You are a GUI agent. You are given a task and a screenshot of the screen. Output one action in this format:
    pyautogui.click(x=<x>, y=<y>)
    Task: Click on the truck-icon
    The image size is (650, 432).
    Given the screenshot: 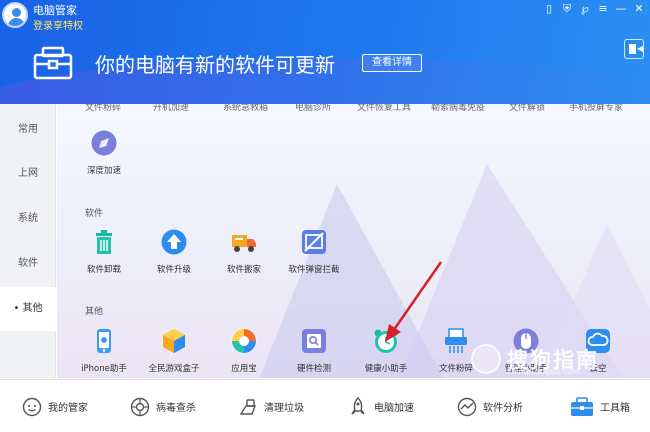 What is the action you would take?
    pyautogui.click(x=244, y=243)
    